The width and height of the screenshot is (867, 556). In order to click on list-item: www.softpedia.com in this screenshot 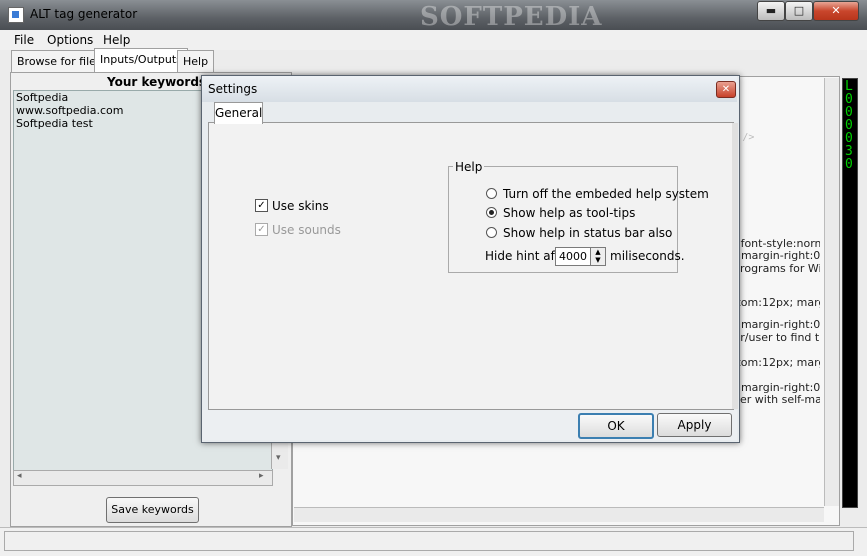, I will do `click(69, 110)`.